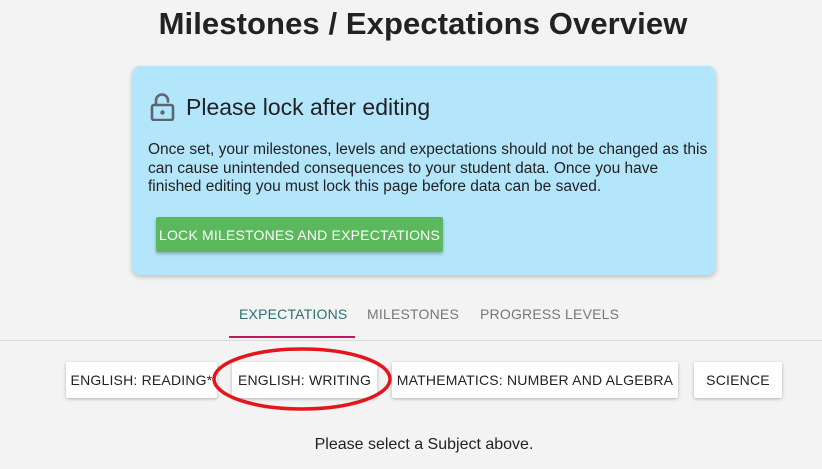 This screenshot has width=822, height=469. Describe the element at coordinates (304, 380) in the screenshot. I see `subject-english-writing-button: ENGLISH: WRITING` at that location.